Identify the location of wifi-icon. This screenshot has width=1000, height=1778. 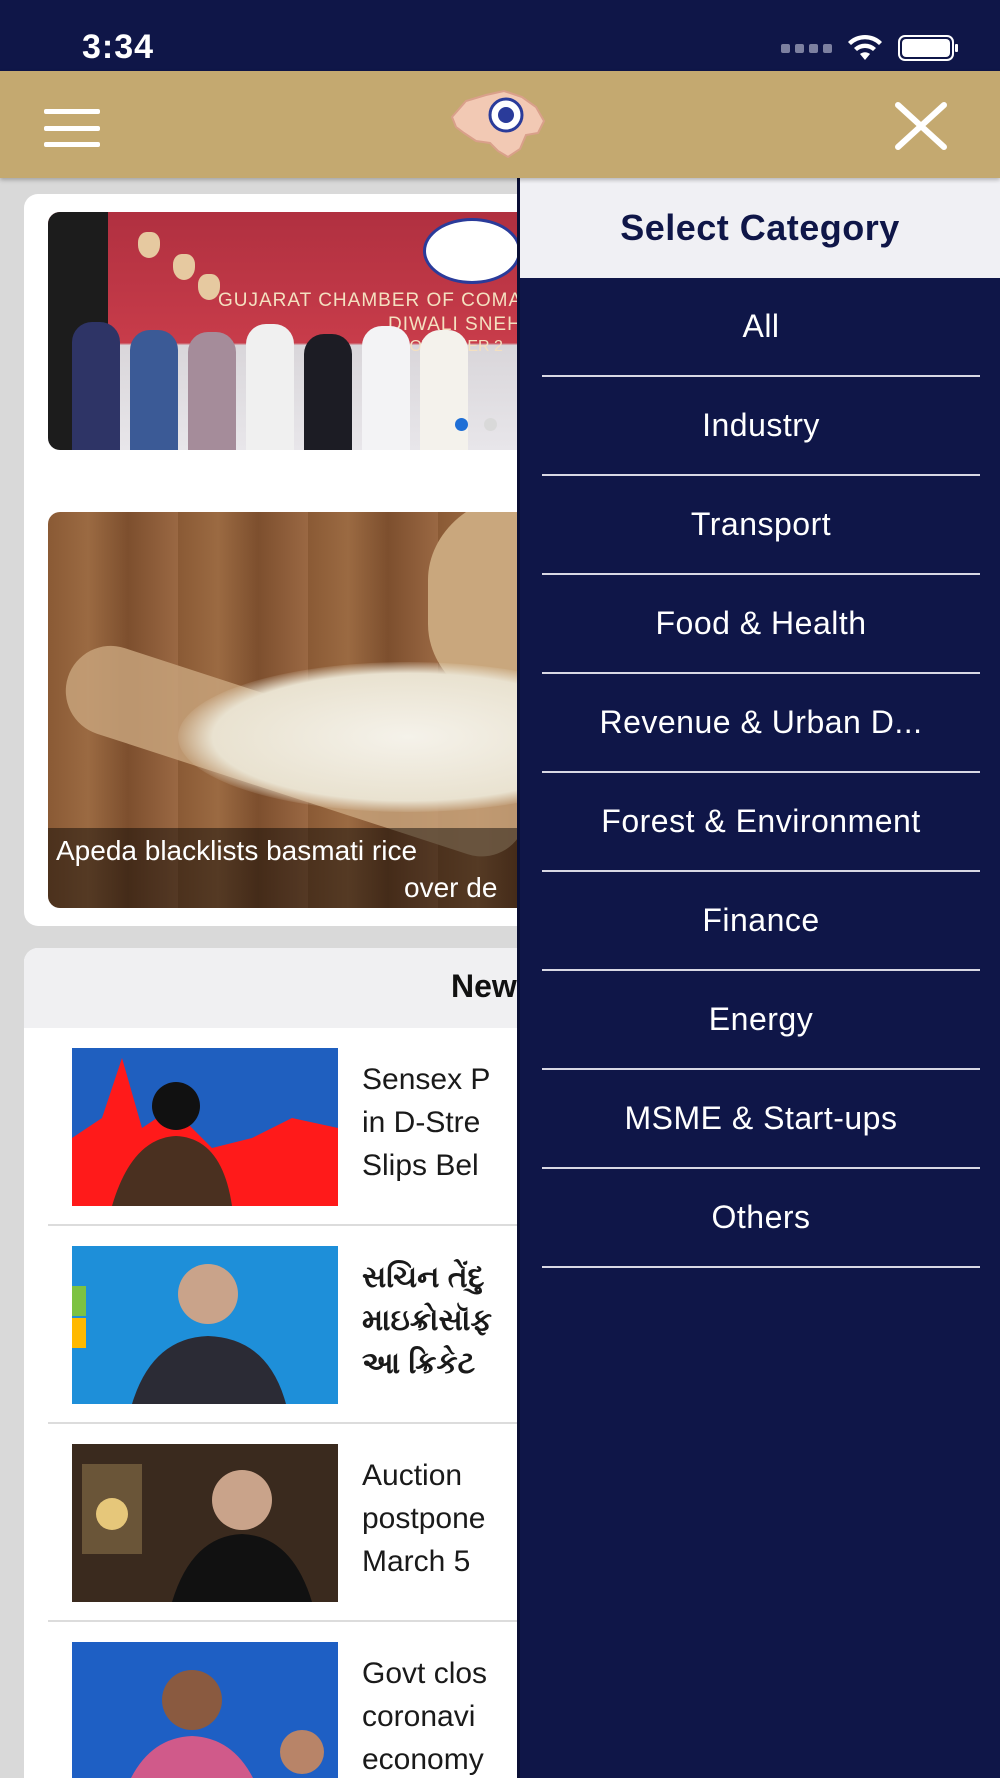
(865, 48).